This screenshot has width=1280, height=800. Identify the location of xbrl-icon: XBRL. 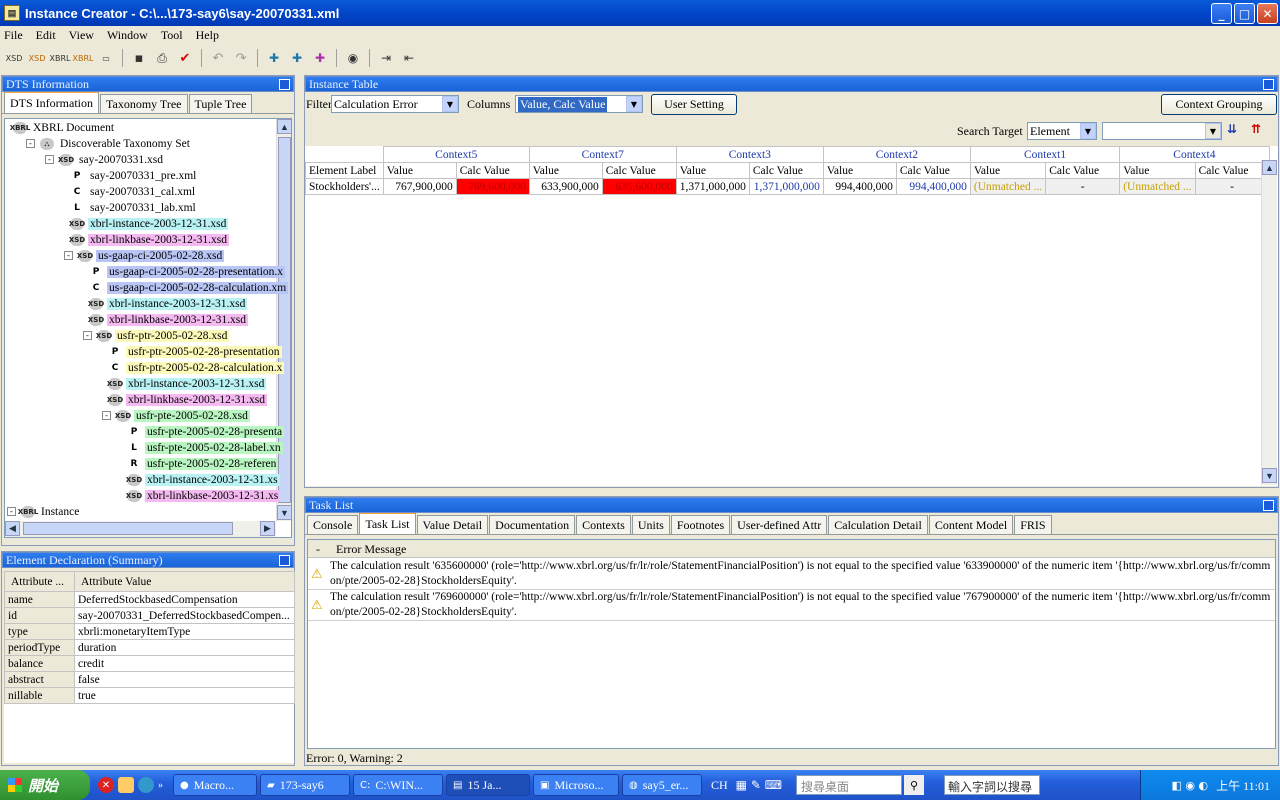
(60, 58).